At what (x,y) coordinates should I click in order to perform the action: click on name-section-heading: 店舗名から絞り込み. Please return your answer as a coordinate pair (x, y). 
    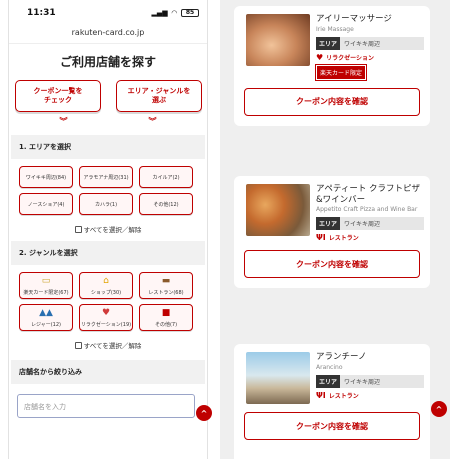
    Looking at the image, I should click on (108, 372).